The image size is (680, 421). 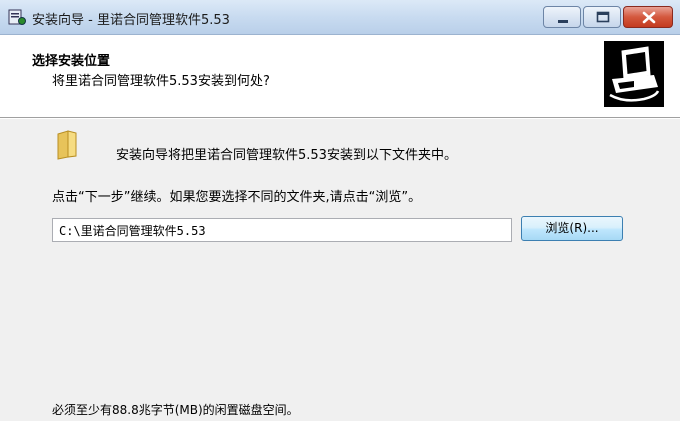 I want to click on computer-install-logo-icon, so click(x=634, y=74).